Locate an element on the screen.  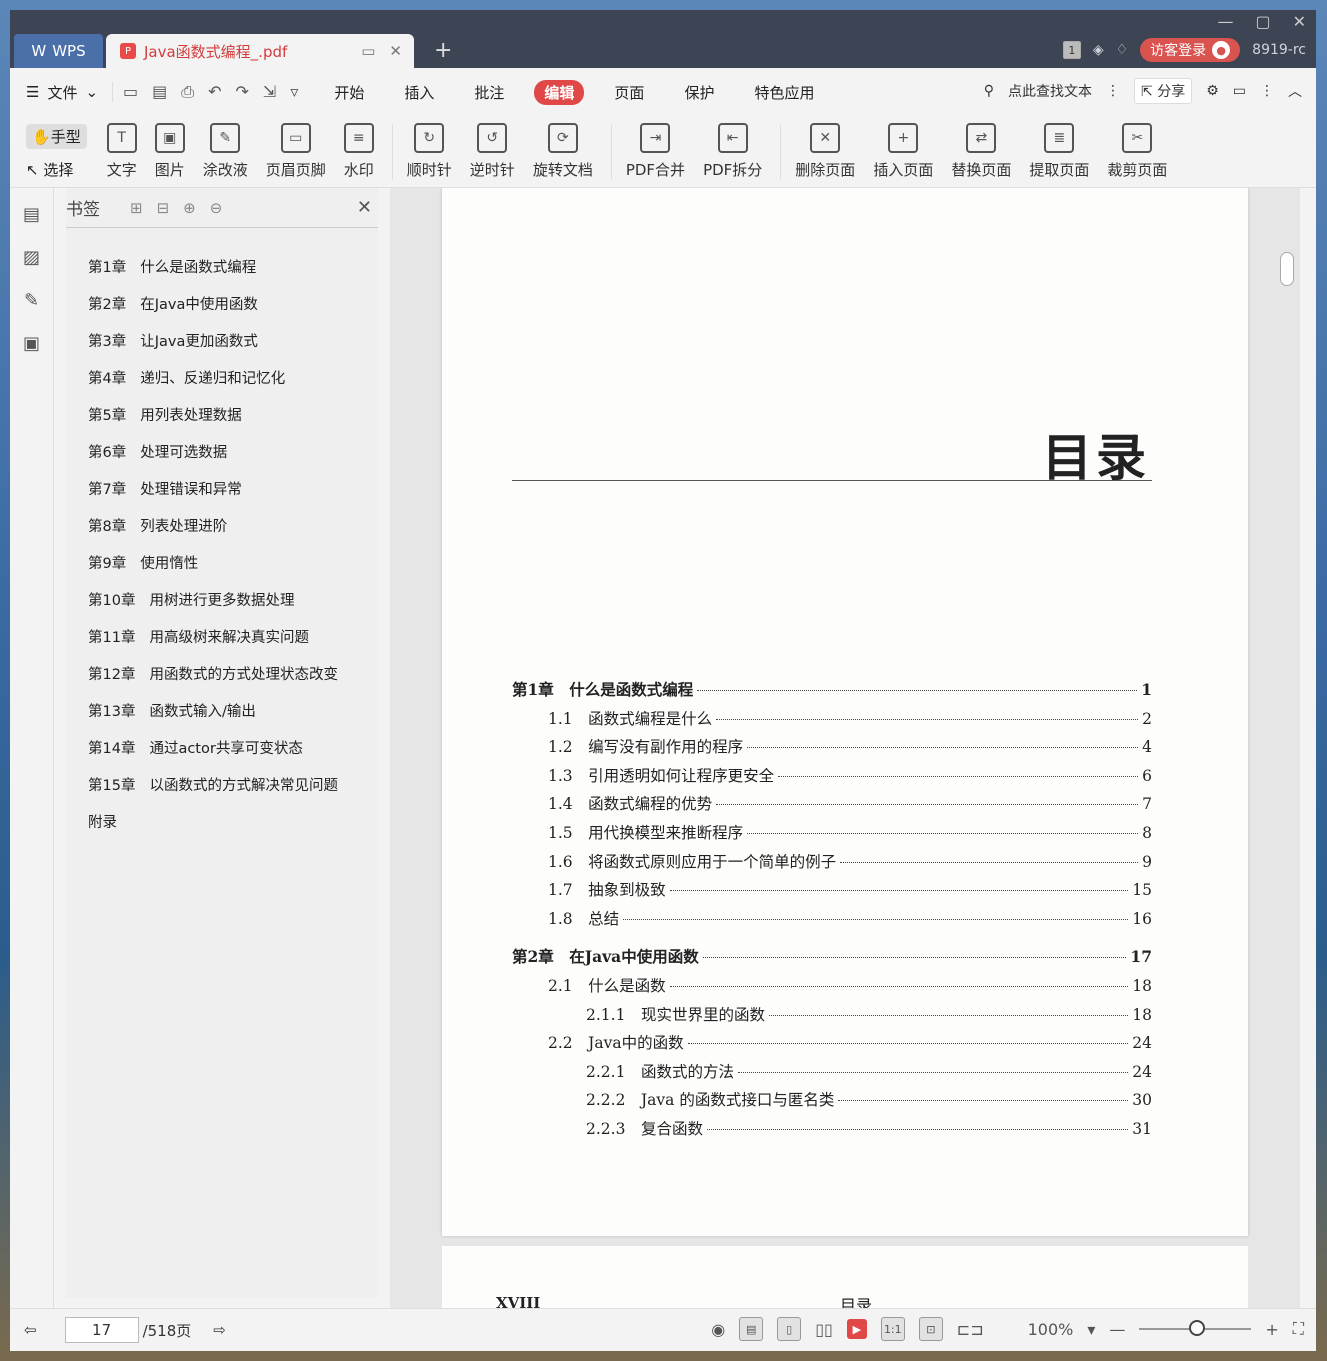
toc-entry: 1.4 函数式编程的优势 7 is located at coordinates (832, 803).